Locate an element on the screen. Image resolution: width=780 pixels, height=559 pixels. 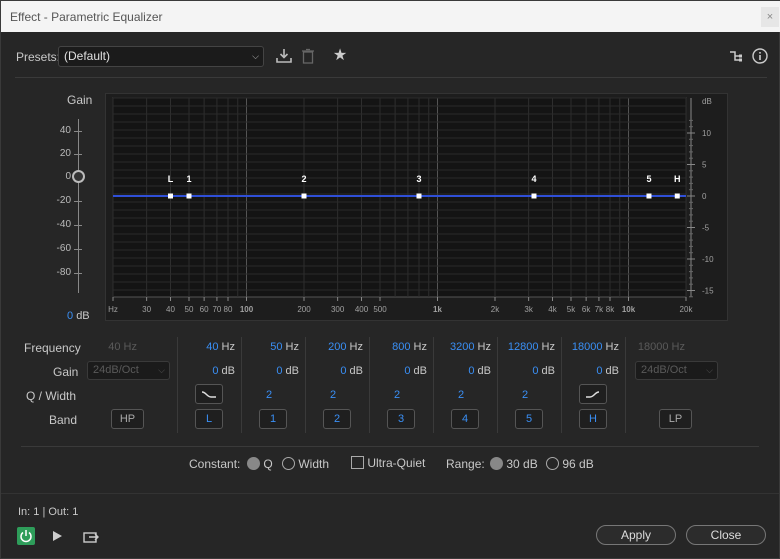
radio-icon is located at coordinates (552, 463).